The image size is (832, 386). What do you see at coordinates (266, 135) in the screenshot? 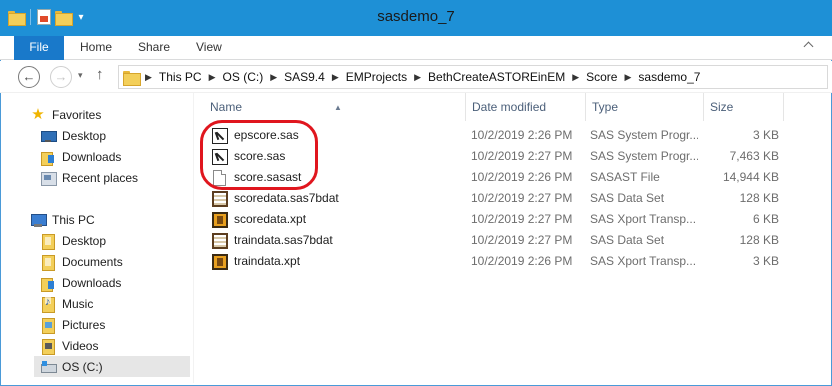
I see `file-name: epscore.sas` at bounding box center [266, 135].